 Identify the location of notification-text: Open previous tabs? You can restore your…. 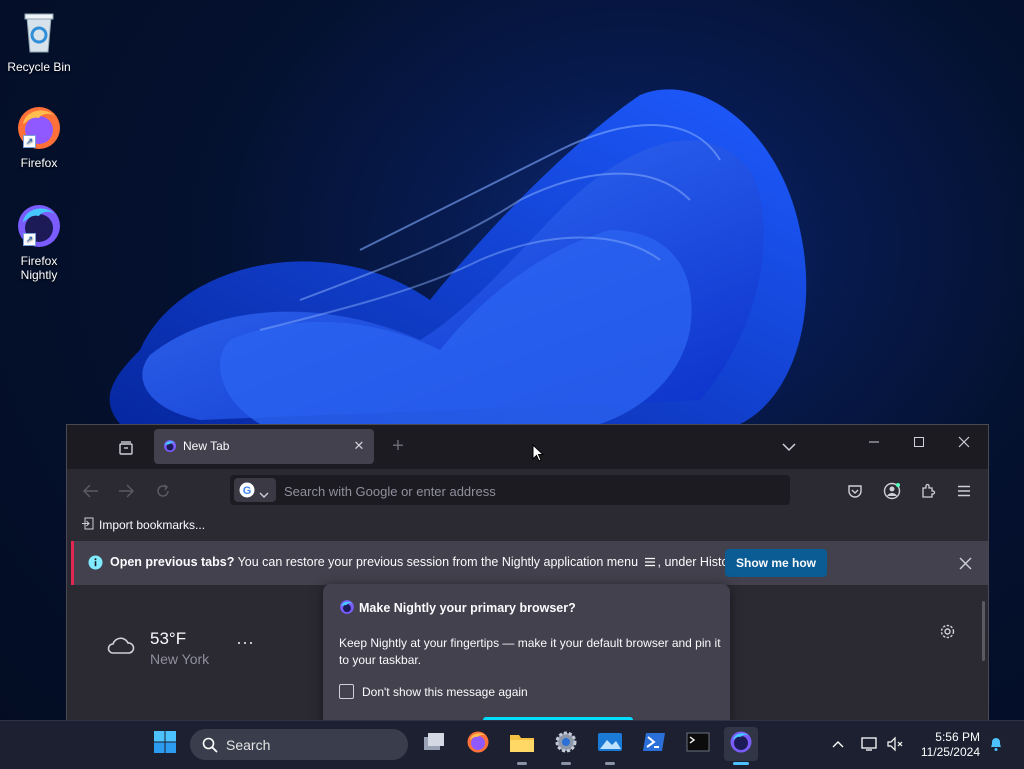
(425, 562).